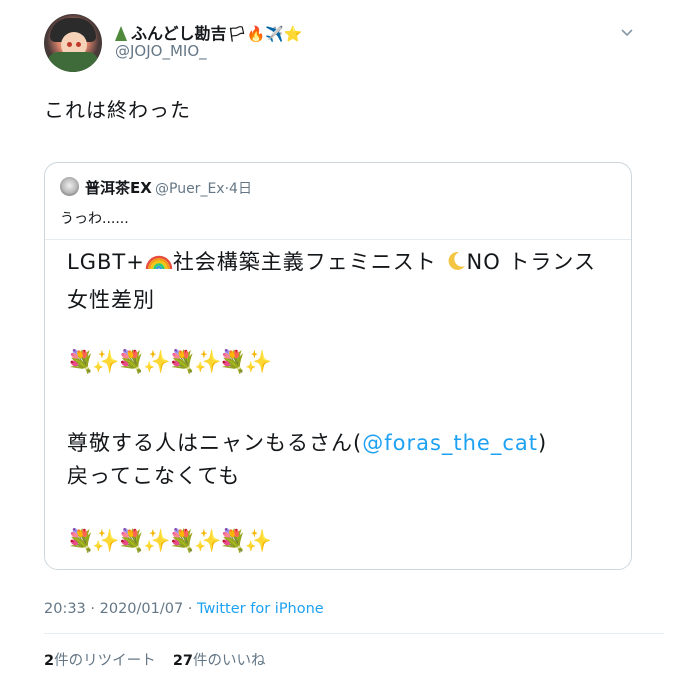 This screenshot has height=678, width=680. I want to click on media-line-1-suffix: NO トランス, so click(531, 262).